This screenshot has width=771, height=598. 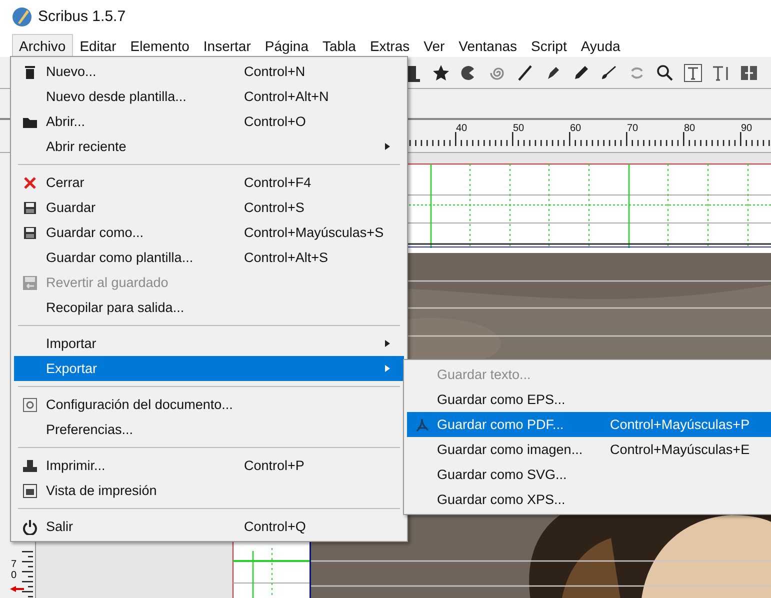 What do you see at coordinates (549, 45) in the screenshot?
I see `menu-bar-item: Script` at bounding box center [549, 45].